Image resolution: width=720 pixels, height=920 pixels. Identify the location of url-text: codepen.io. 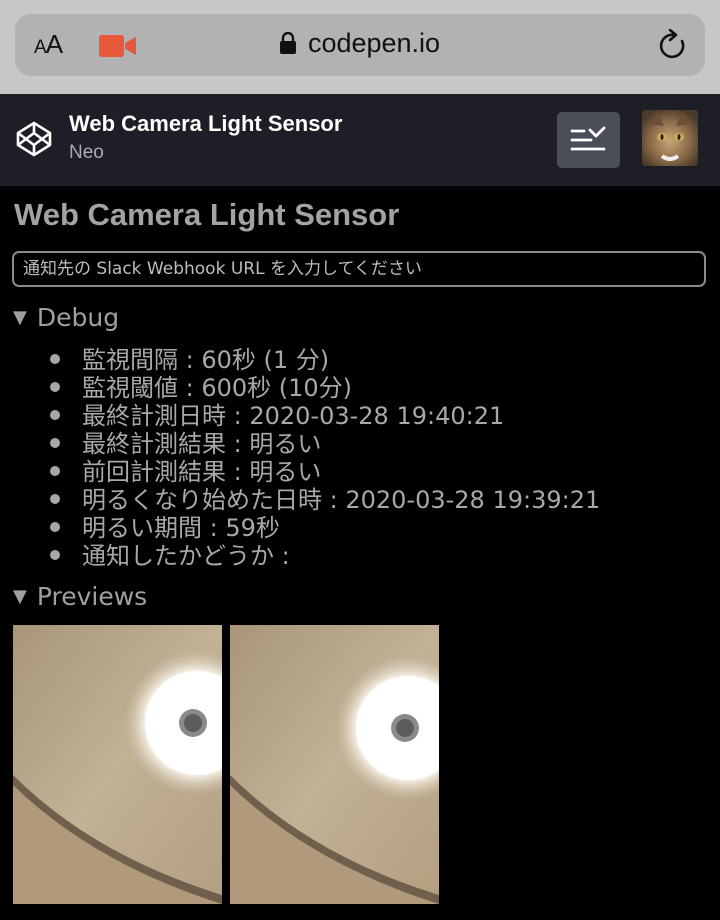
(374, 43).